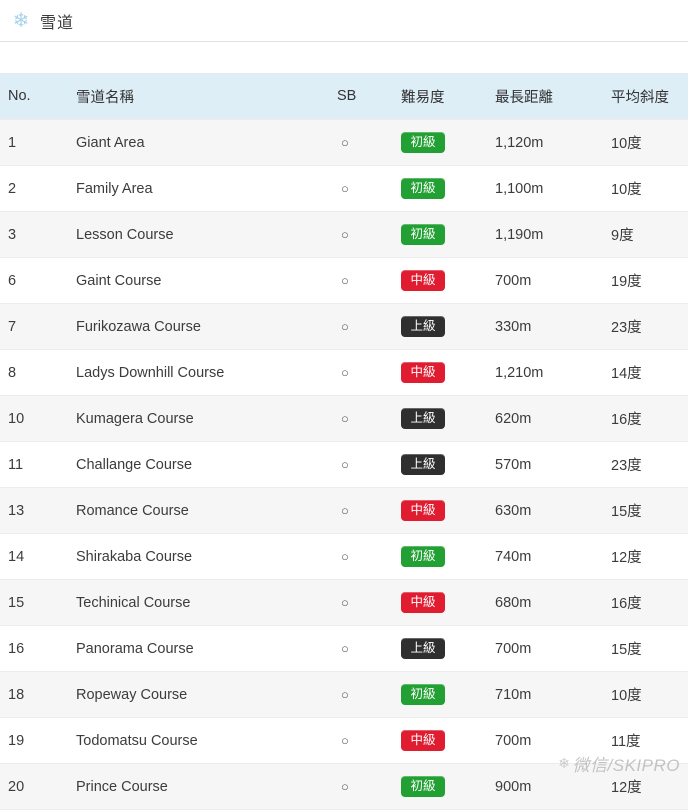 The width and height of the screenshot is (688, 810). What do you see at coordinates (199, 326) in the screenshot?
I see `cell-name: Furikozawa Course` at bounding box center [199, 326].